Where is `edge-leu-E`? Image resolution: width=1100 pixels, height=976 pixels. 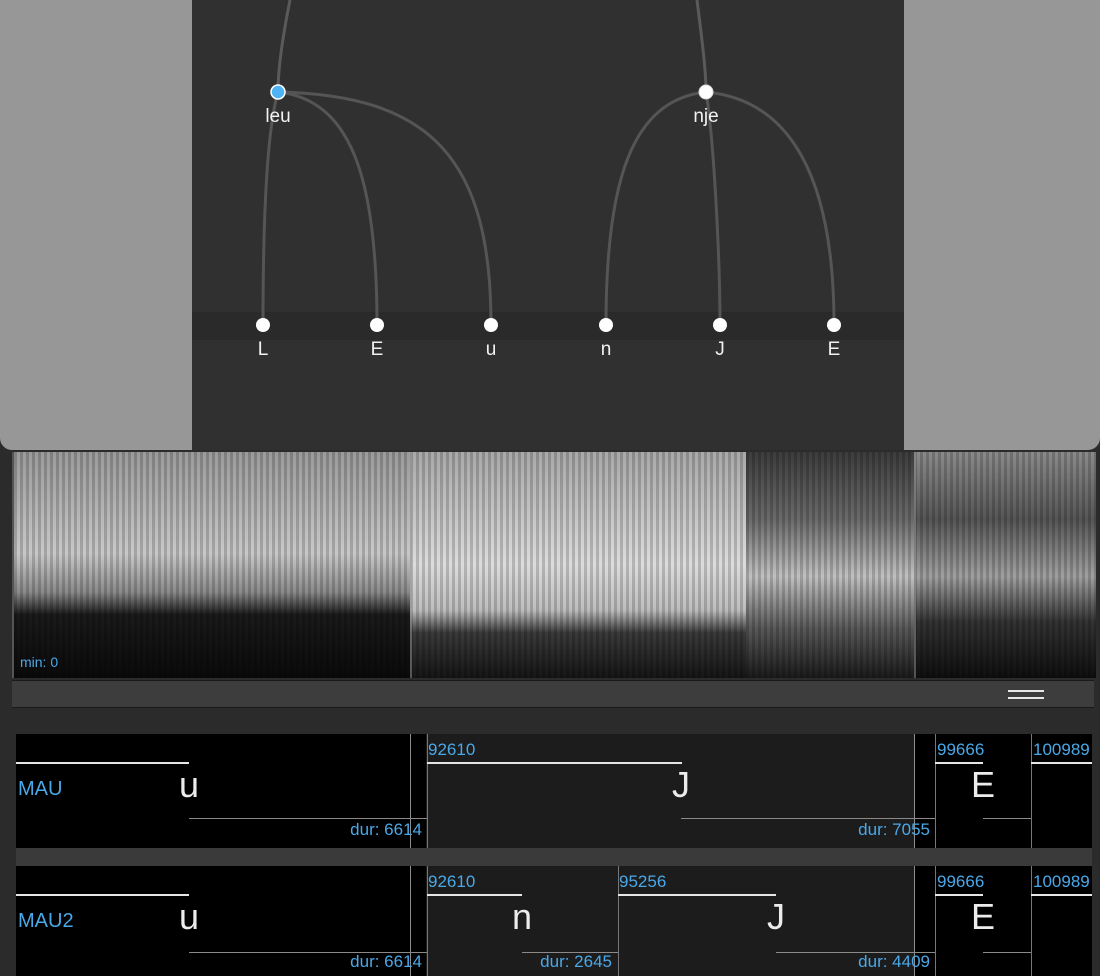 edge-leu-E is located at coordinates (328, 208).